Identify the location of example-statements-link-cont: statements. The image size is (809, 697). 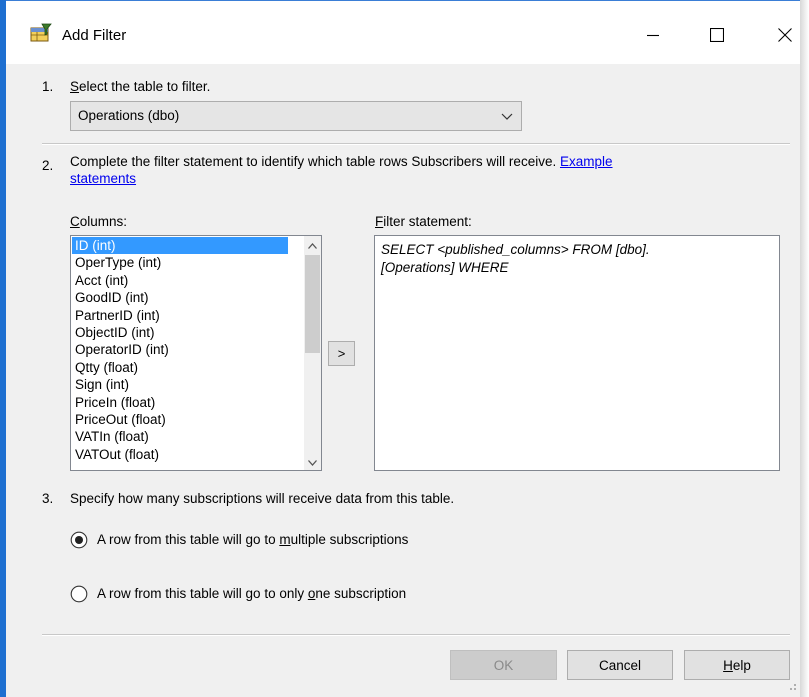
(103, 178).